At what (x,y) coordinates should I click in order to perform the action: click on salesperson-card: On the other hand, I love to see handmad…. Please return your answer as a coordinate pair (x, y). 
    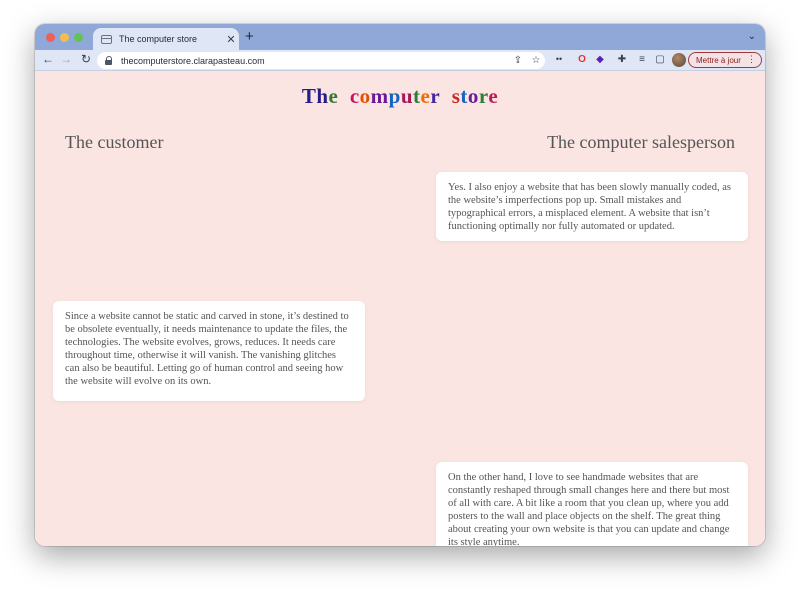
    Looking at the image, I should click on (592, 504).